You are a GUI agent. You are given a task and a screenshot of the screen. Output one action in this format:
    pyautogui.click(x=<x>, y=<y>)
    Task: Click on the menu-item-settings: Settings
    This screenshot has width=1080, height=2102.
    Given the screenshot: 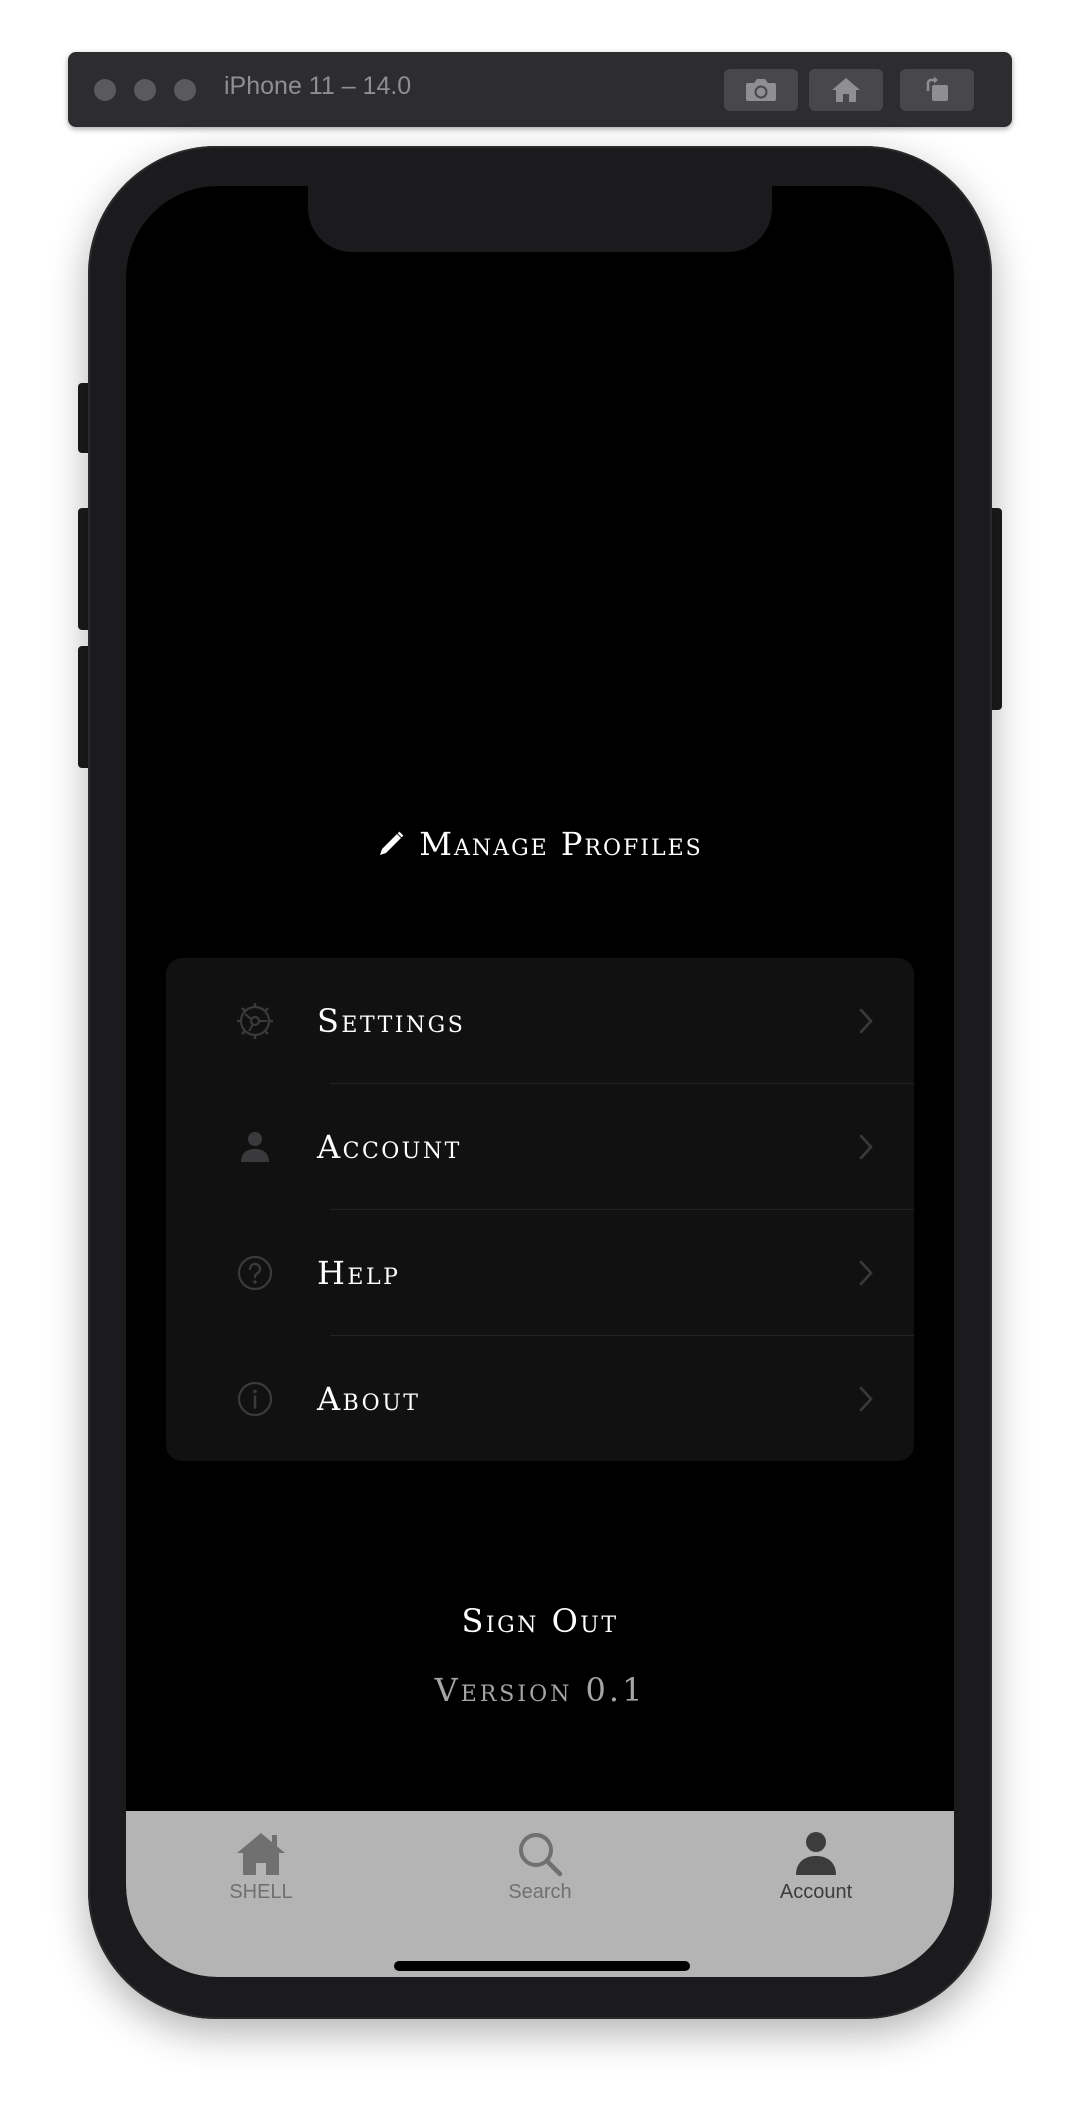 What is the action you would take?
    pyautogui.click(x=540, y=1021)
    